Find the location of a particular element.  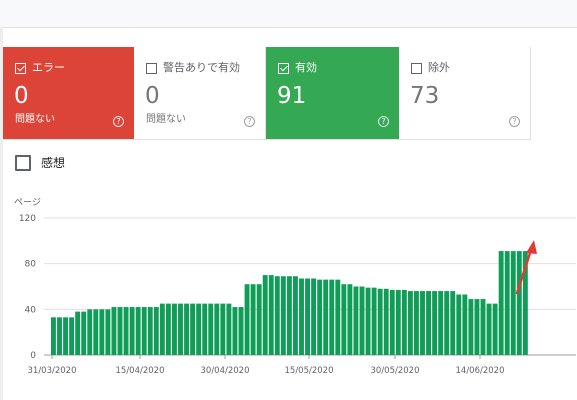

y-tick-label: 80 is located at coordinates (31, 265).